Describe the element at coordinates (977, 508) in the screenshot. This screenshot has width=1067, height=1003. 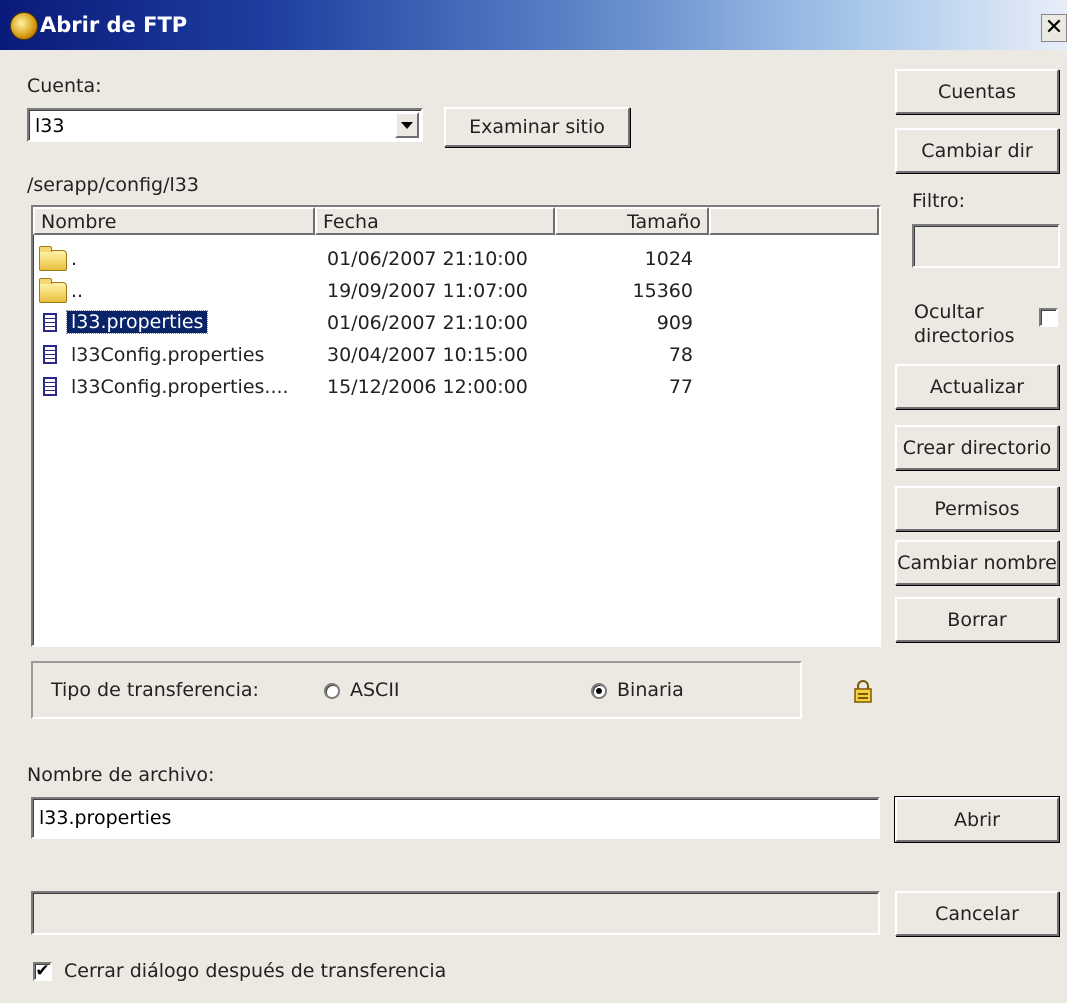
I see `permissions-button: Permisos` at that location.